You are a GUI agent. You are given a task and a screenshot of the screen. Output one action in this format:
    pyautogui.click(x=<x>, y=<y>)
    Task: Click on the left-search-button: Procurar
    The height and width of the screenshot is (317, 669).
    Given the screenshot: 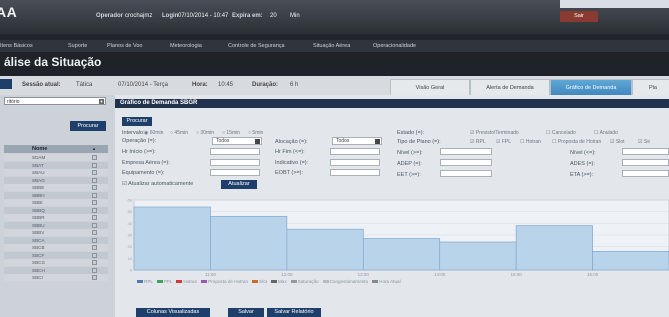 What is the action you would take?
    pyautogui.click(x=88, y=126)
    